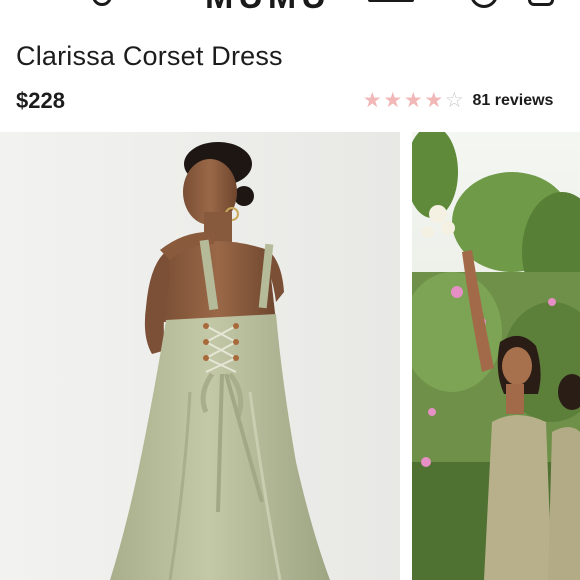  I want to click on product-price: $228, so click(40, 100).